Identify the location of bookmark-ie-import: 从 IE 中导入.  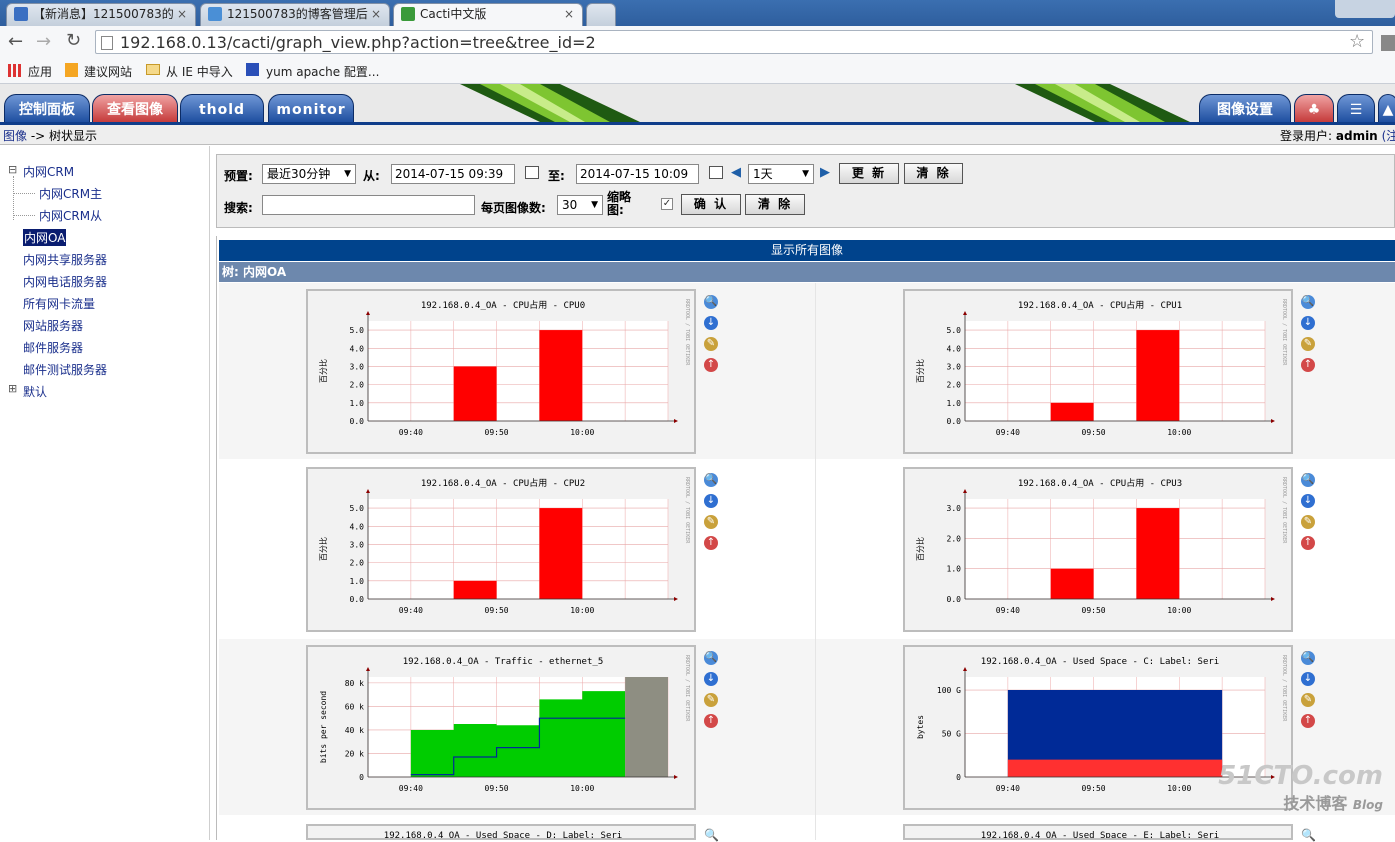
(199, 71).